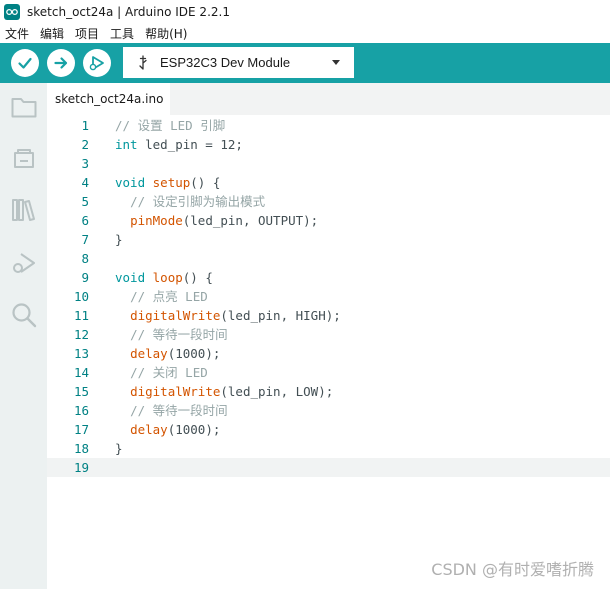  What do you see at coordinates (328, 144) in the screenshot?
I see `code-line: 2 int led_pin = 12;` at bounding box center [328, 144].